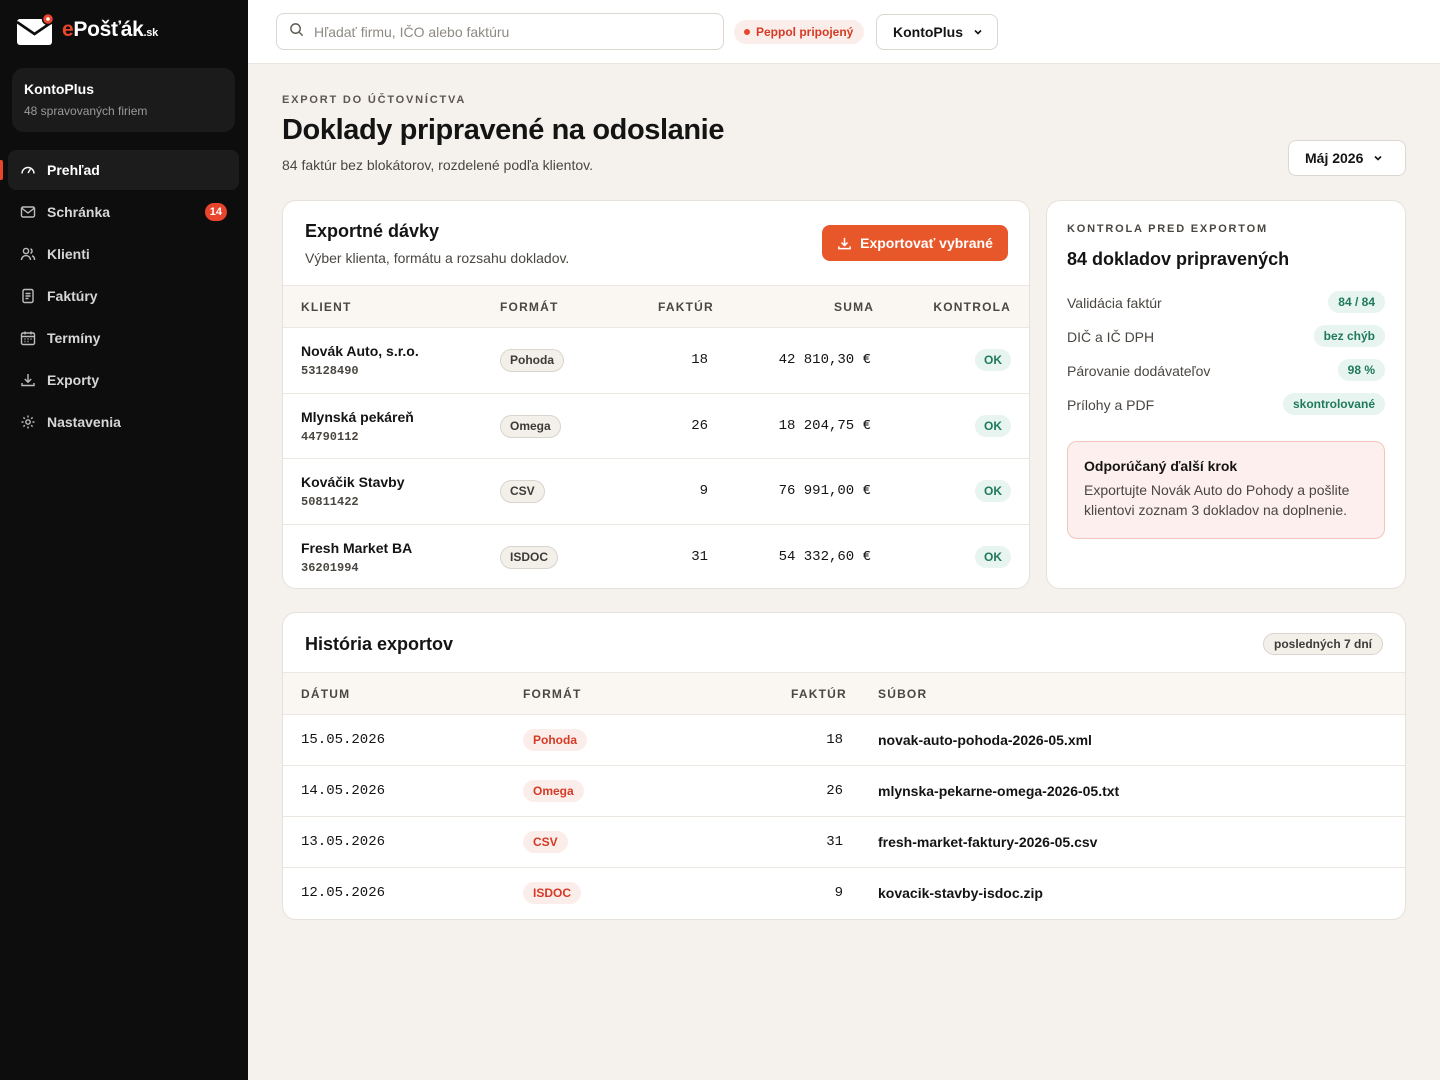 The image size is (1440, 1080). Describe the element at coordinates (1161, 466) in the screenshot. I see `recommendation-title: Odporúčaný ďalší krok` at that location.